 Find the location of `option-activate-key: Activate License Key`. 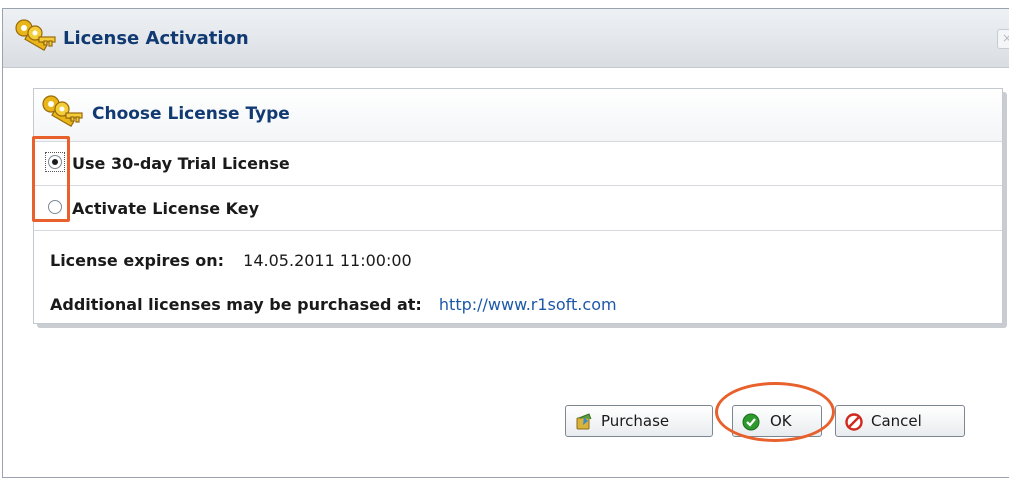

option-activate-key: Activate License Key is located at coordinates (518, 208).